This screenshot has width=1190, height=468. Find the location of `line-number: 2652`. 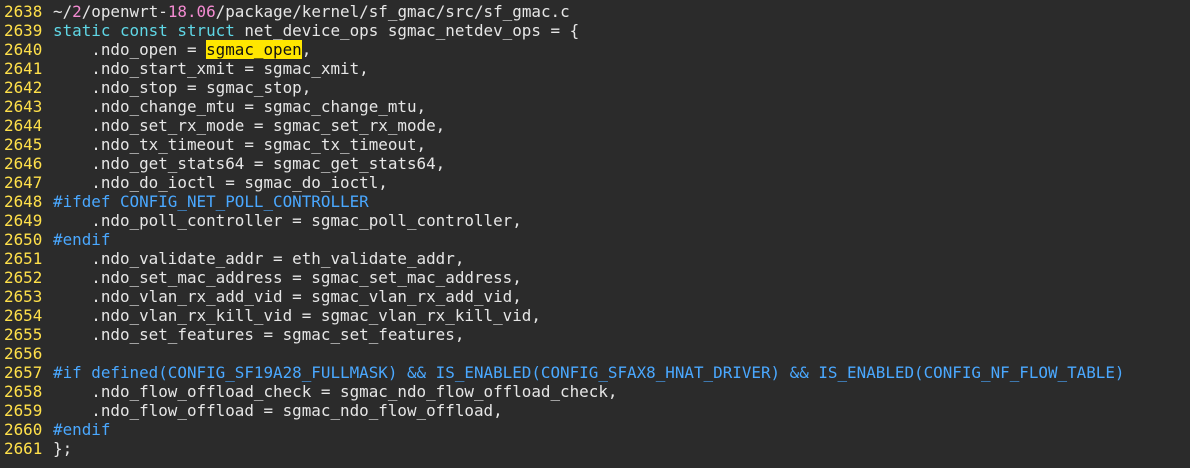

line-number: 2652 is located at coordinates (23, 277).